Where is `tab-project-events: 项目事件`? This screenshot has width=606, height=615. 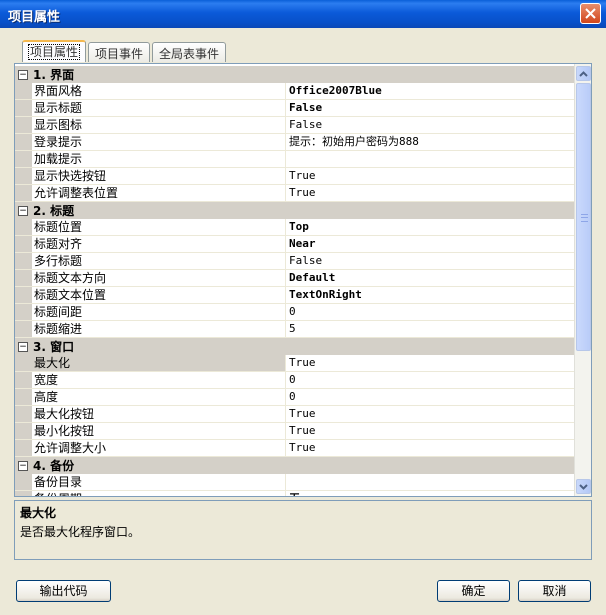
tab-project-events: 项目事件 is located at coordinates (119, 52).